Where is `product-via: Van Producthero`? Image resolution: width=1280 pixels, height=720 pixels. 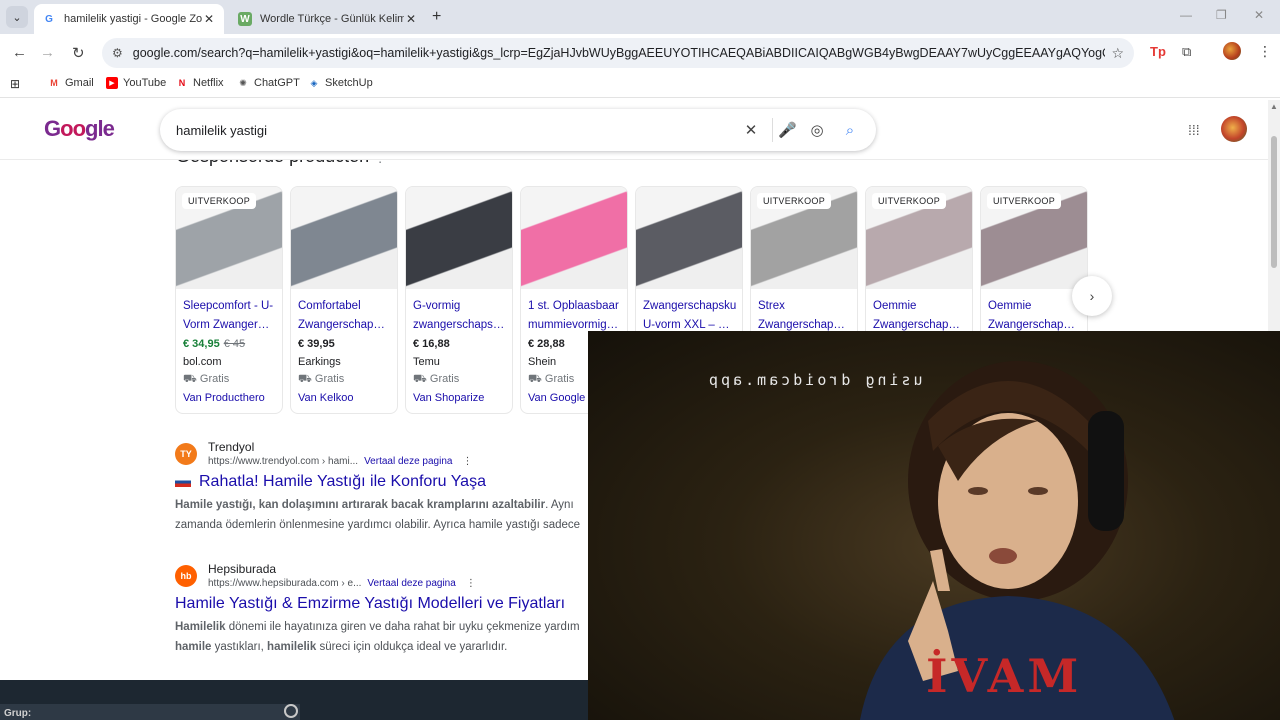
product-via: Van Producthero is located at coordinates (229, 398).